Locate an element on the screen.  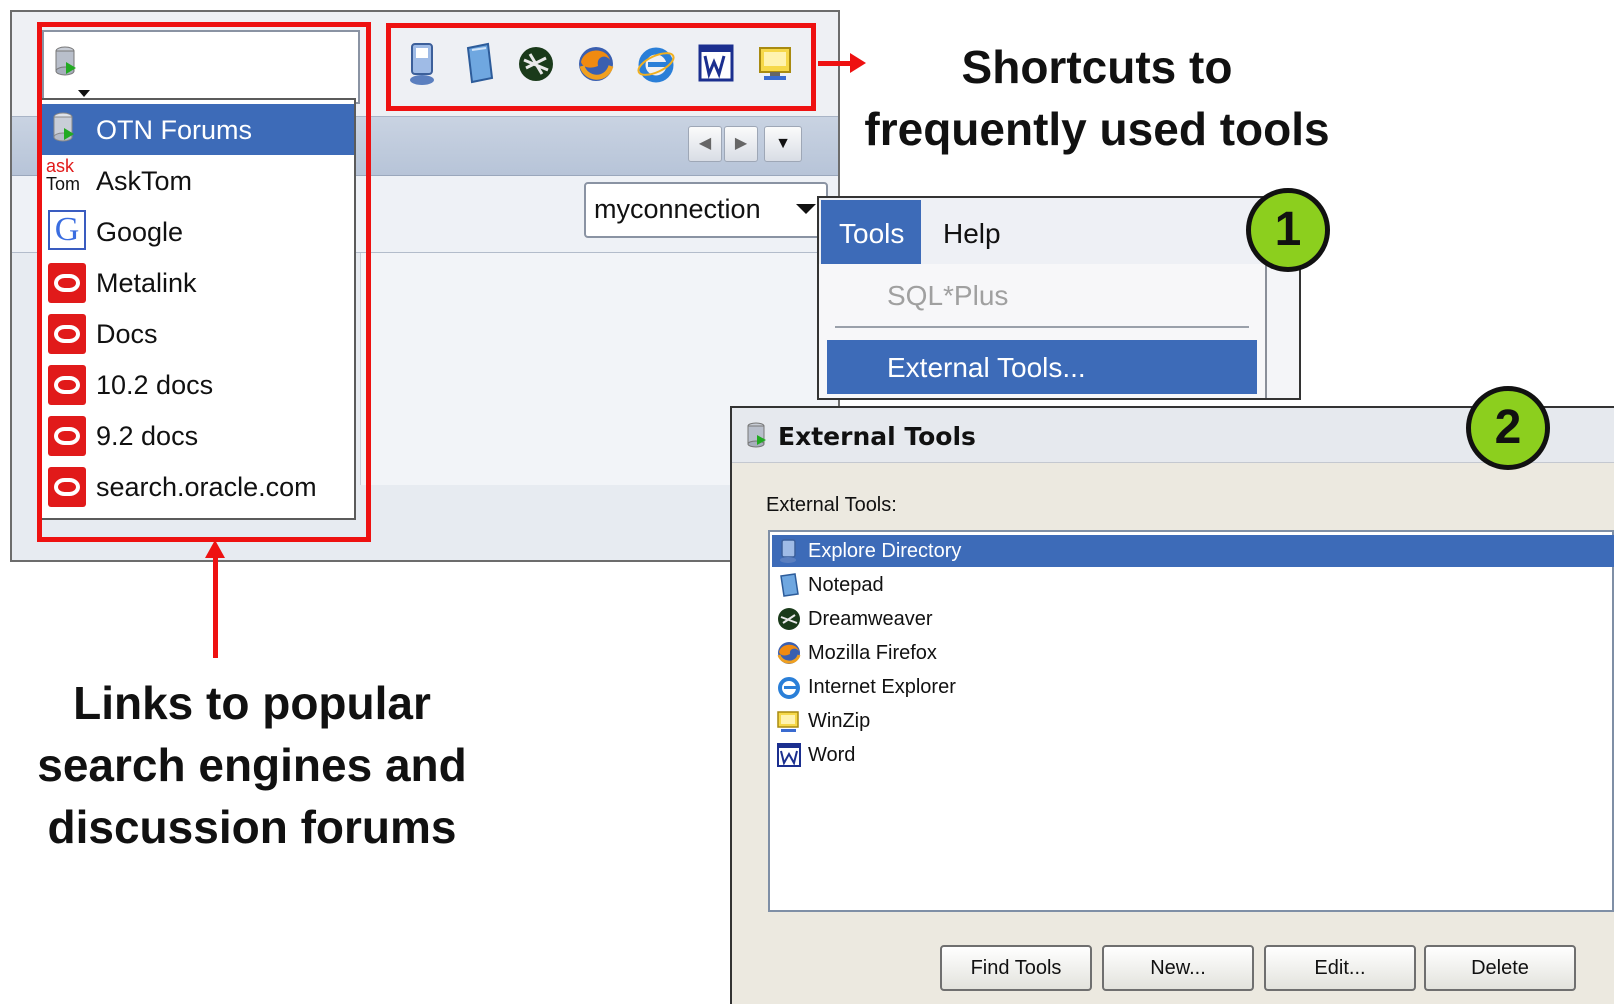
arrow-up-icon is located at coordinates (215, 607).